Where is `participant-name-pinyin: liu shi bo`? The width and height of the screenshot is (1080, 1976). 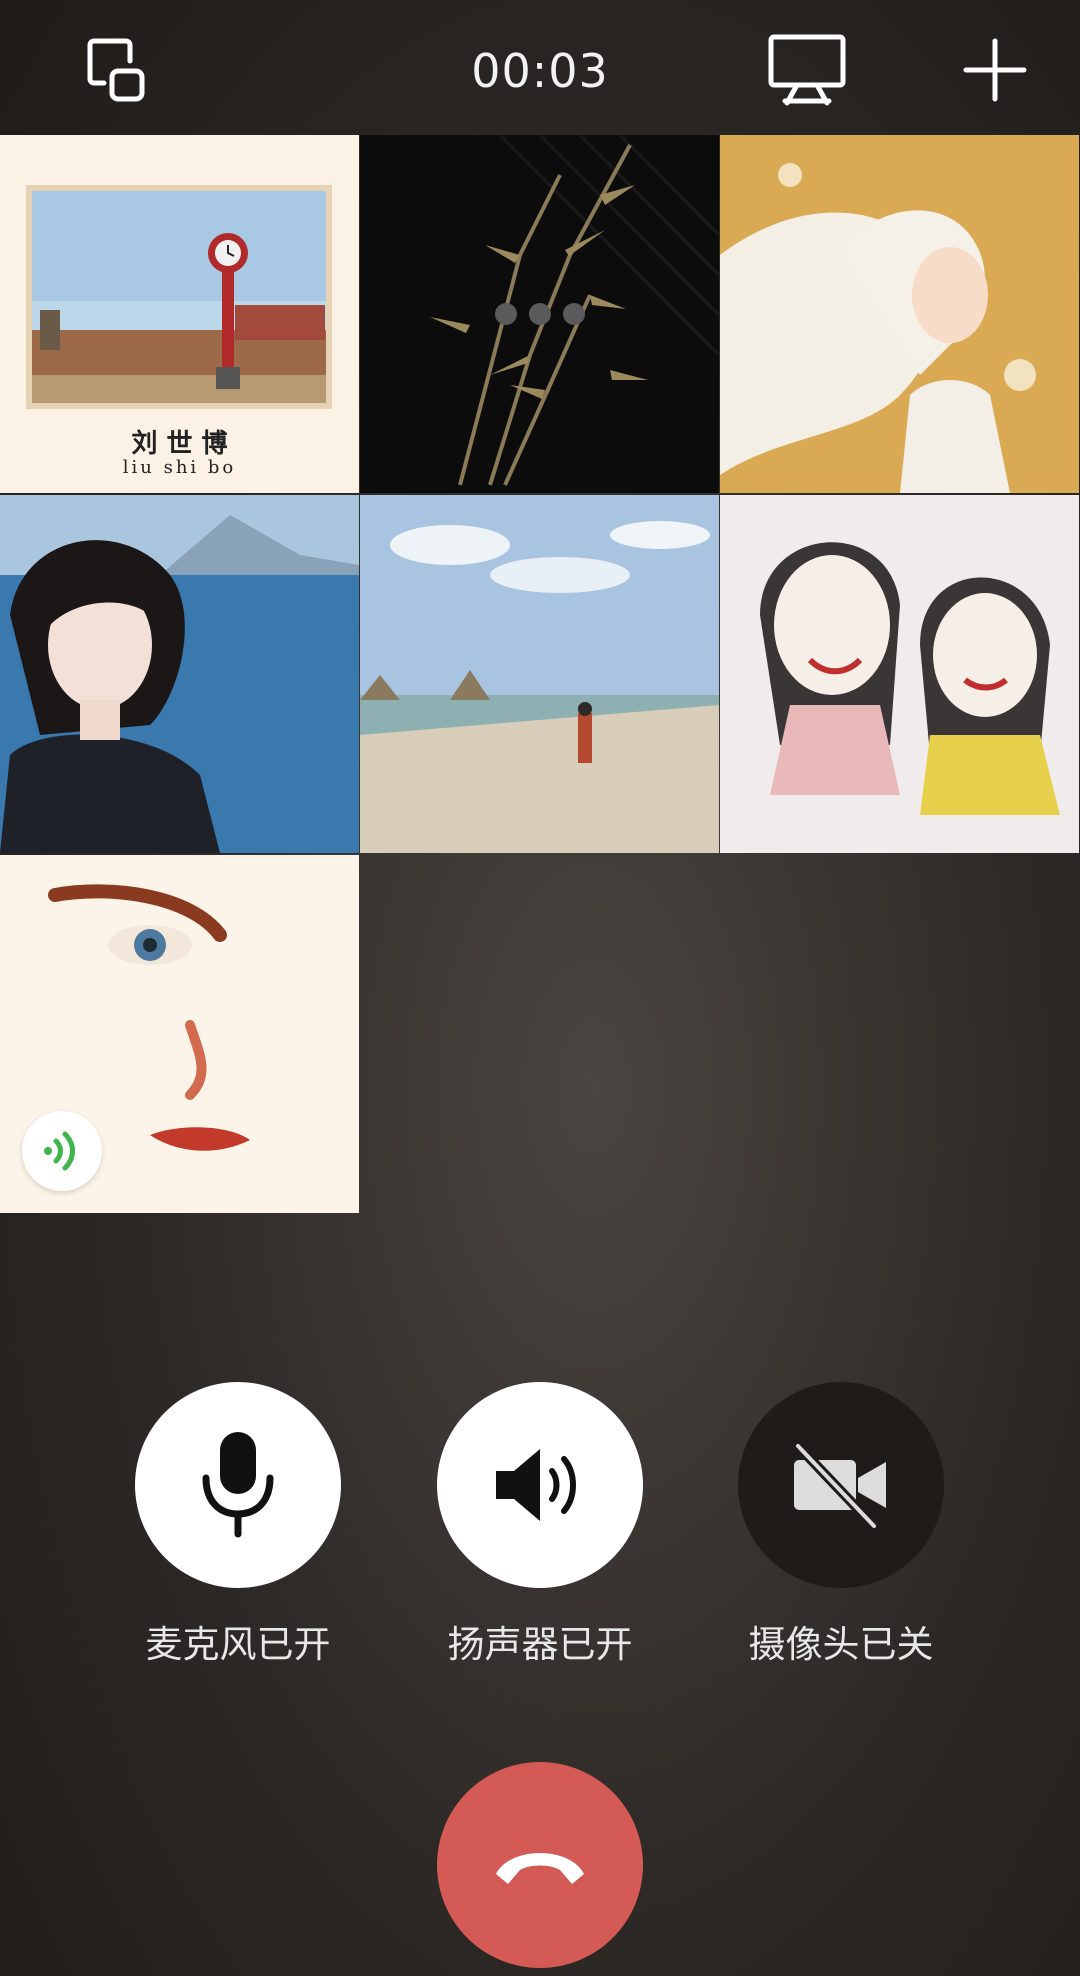 participant-name-pinyin: liu shi bo is located at coordinates (179, 467).